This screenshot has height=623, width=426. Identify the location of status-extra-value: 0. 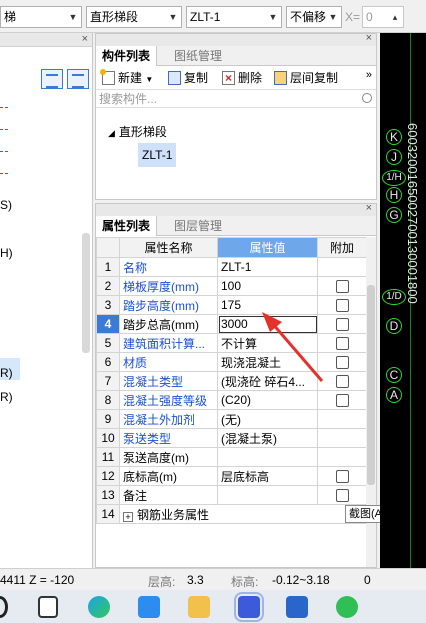
(367, 580).